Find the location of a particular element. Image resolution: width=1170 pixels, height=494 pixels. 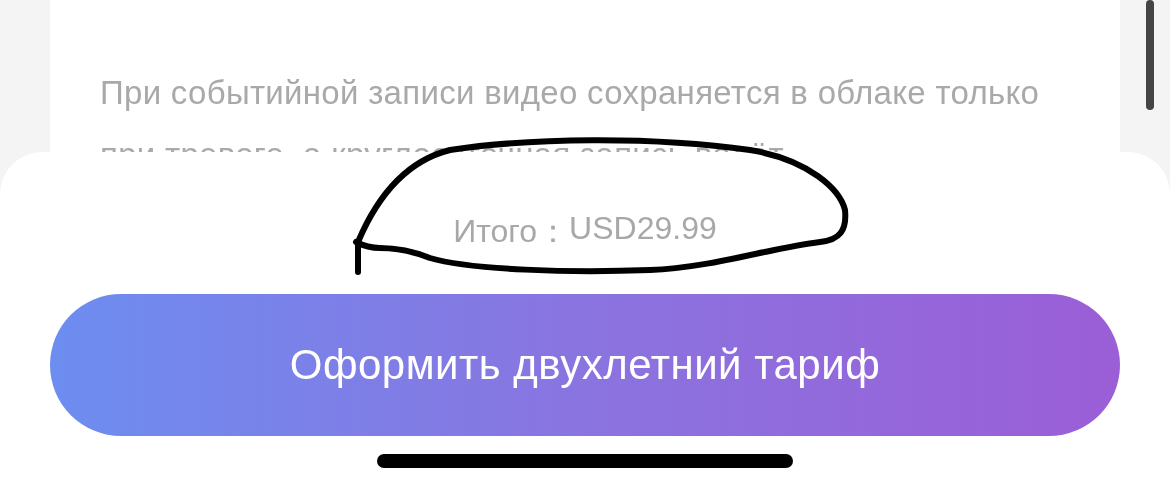

total-label: Итого： is located at coordinates (511, 231).